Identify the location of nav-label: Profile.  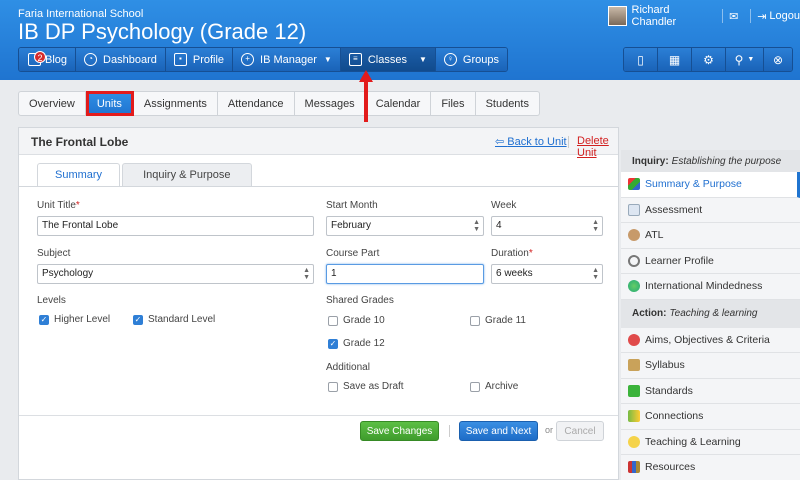
(208, 59).